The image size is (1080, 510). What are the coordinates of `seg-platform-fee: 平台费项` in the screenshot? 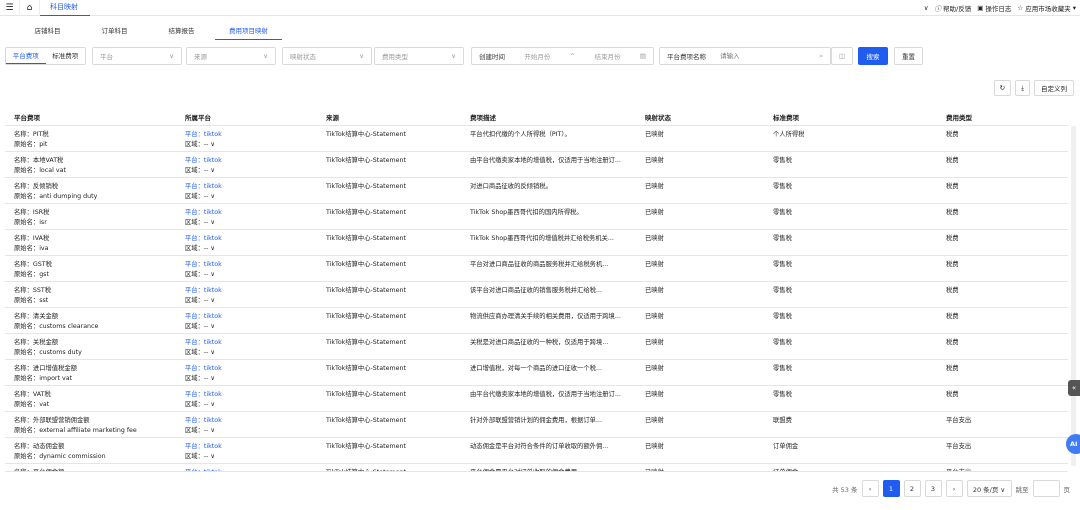 It's located at (26, 56).